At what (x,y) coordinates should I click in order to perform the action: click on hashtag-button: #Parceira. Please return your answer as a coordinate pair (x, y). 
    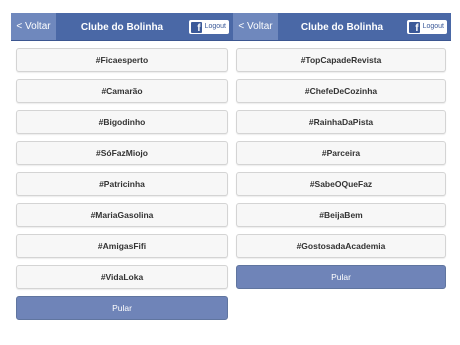
    Looking at the image, I should click on (341, 153).